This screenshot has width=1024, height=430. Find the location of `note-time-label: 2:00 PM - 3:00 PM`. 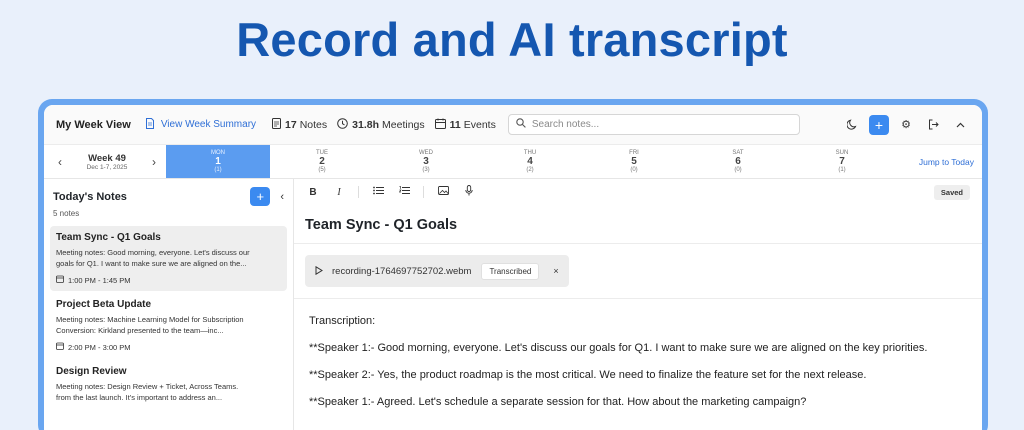

note-time-label: 2:00 PM - 3:00 PM is located at coordinates (99, 347).